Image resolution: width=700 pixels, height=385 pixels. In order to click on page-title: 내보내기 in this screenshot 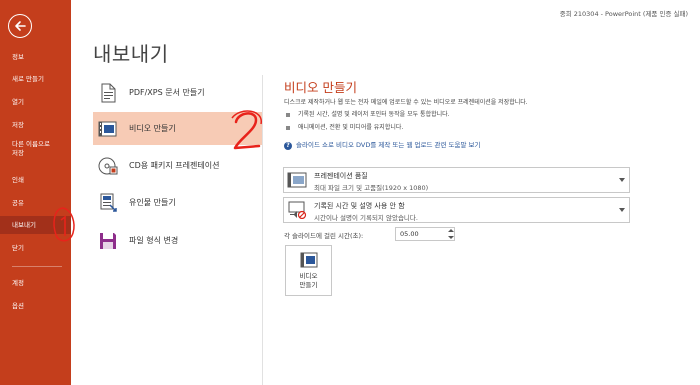, I will do `click(131, 54)`.